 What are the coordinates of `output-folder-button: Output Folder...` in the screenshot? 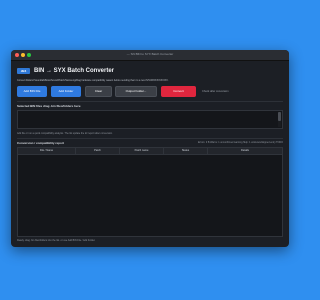 It's located at (136, 91).